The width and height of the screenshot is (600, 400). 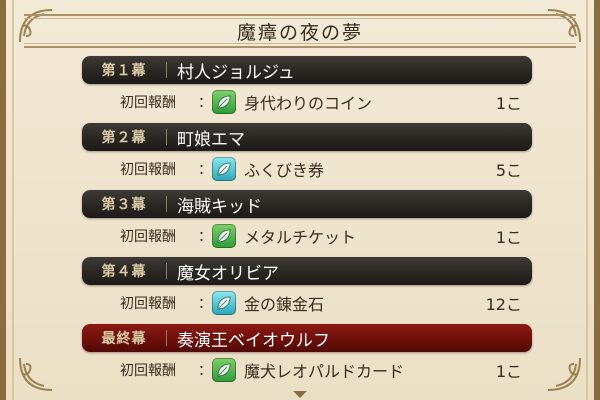 What do you see at coordinates (307, 137) in the screenshot?
I see `act-header: 第２幕 町娘エマ` at bounding box center [307, 137].